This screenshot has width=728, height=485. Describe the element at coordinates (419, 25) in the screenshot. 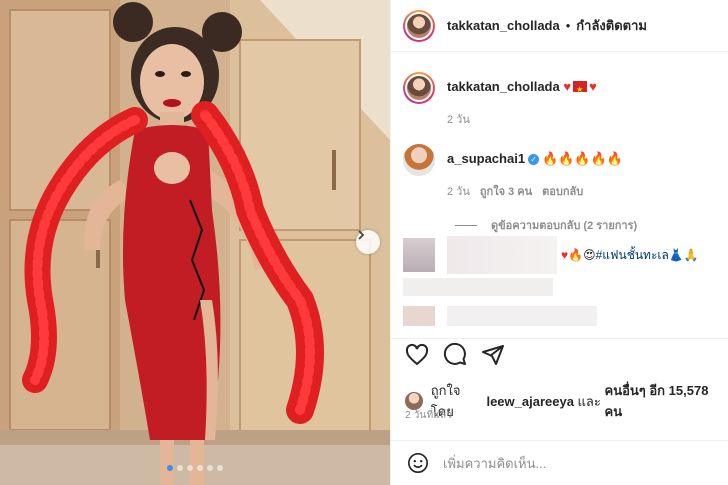

I see `author-avatar` at that location.